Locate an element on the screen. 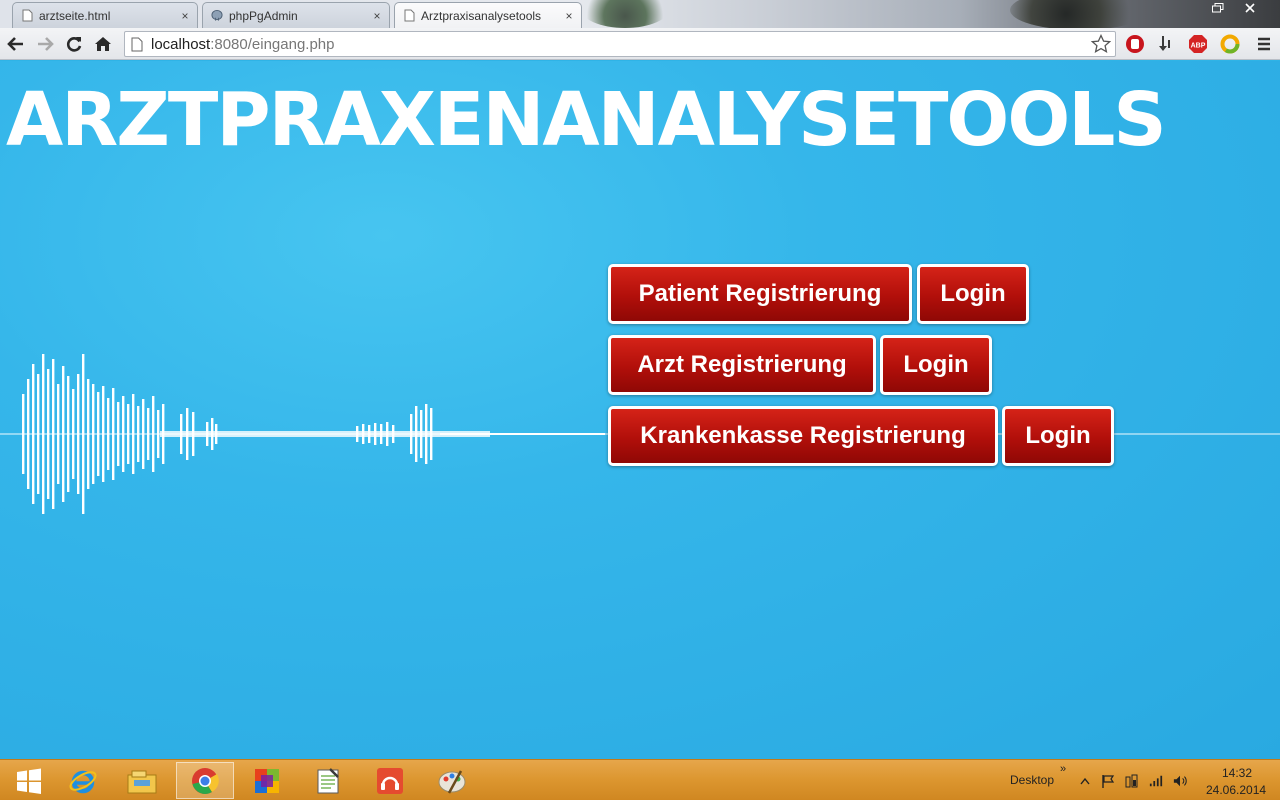 The image size is (1280, 800). doctor-registration-button: Arzt Registrierung is located at coordinates (742, 365).